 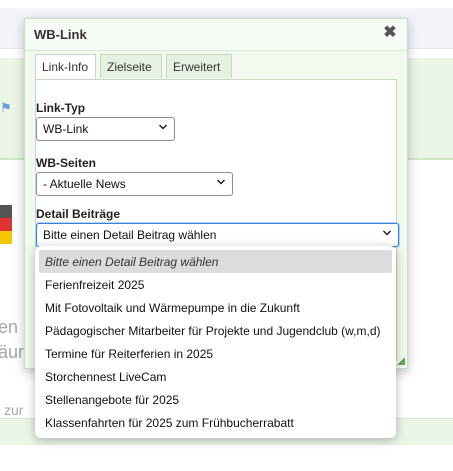 What do you see at coordinates (215, 353) in the screenshot?
I see `dropdown-option: Termine für Reiterferien in 2025` at bounding box center [215, 353].